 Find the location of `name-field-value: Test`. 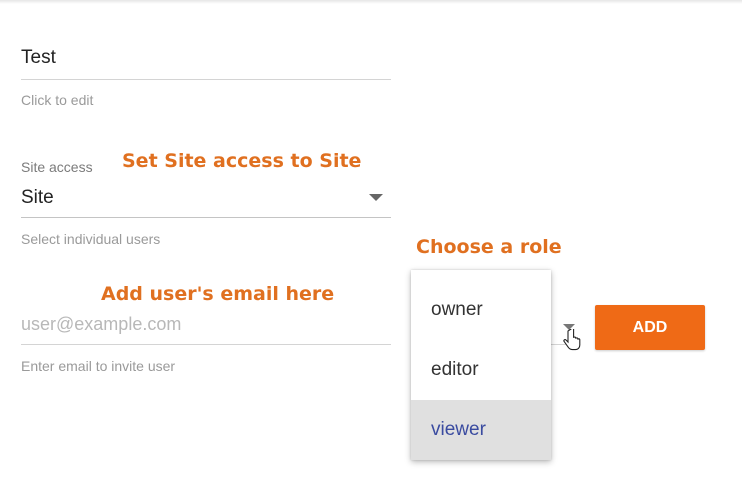

name-field-value: Test is located at coordinates (38, 58).